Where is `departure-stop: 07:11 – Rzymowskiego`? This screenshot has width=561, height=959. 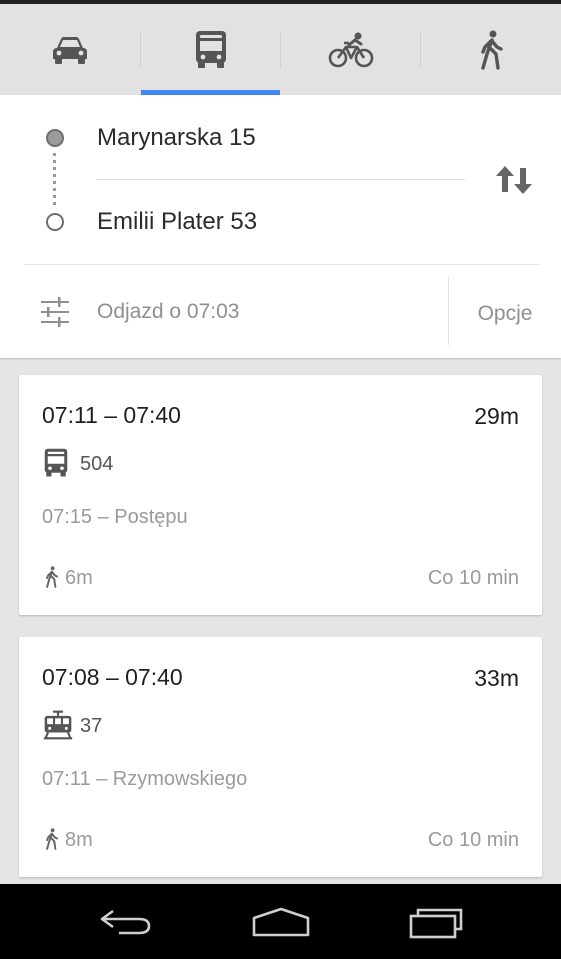 departure-stop: 07:11 – Rzymowskiego is located at coordinates (145, 779).